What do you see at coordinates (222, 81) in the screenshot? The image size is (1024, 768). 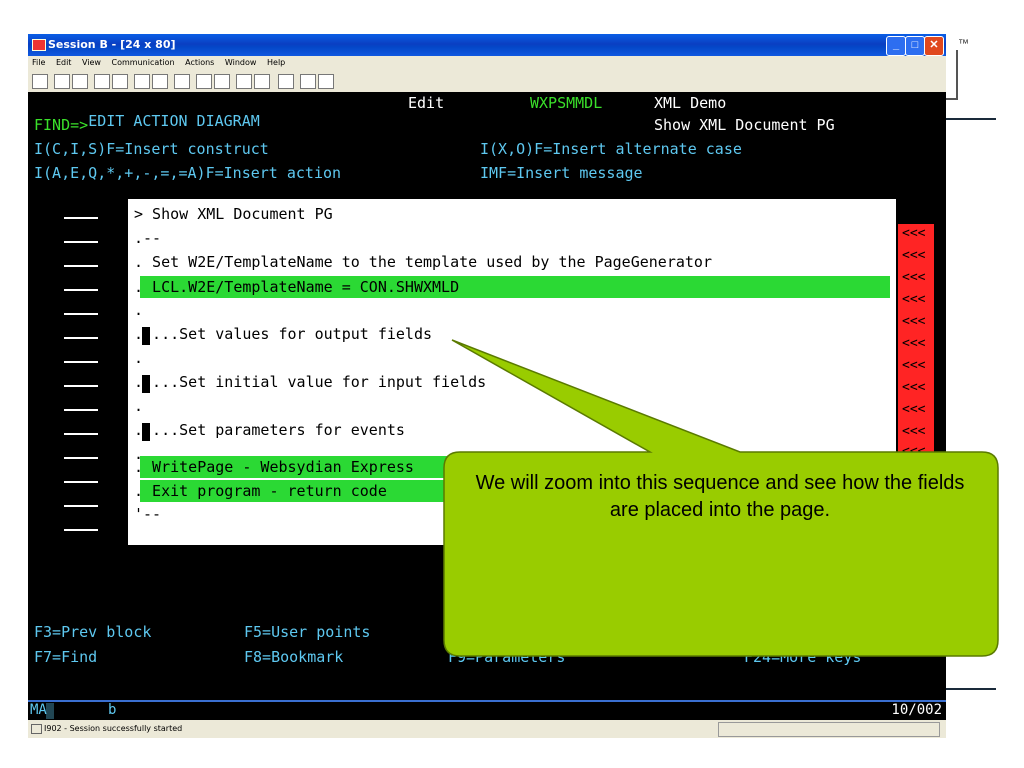 I see `play-macro-icon` at bounding box center [222, 81].